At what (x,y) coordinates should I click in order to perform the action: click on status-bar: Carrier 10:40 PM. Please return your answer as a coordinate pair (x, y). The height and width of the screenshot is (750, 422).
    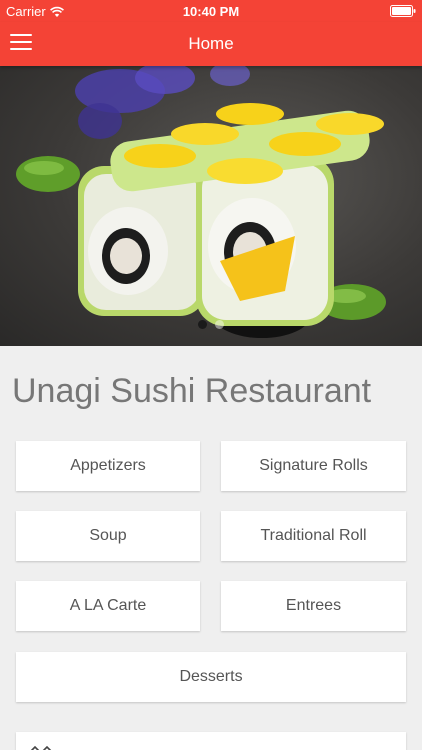
    Looking at the image, I should click on (211, 11).